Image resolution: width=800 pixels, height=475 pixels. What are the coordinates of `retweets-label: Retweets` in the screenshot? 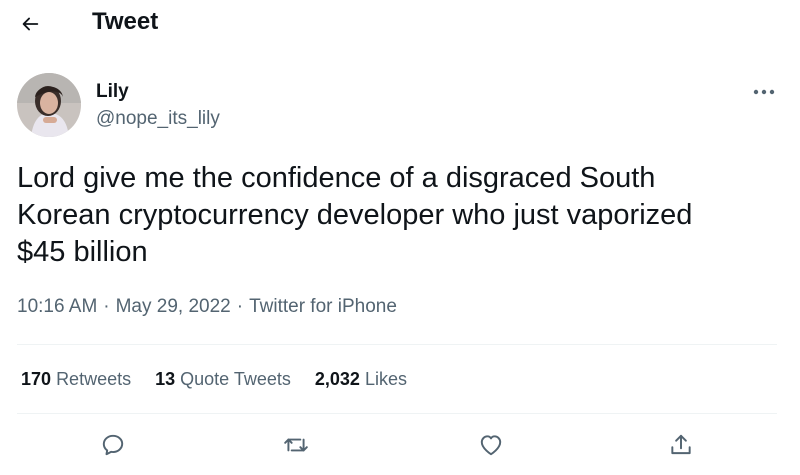 It's located at (94, 379).